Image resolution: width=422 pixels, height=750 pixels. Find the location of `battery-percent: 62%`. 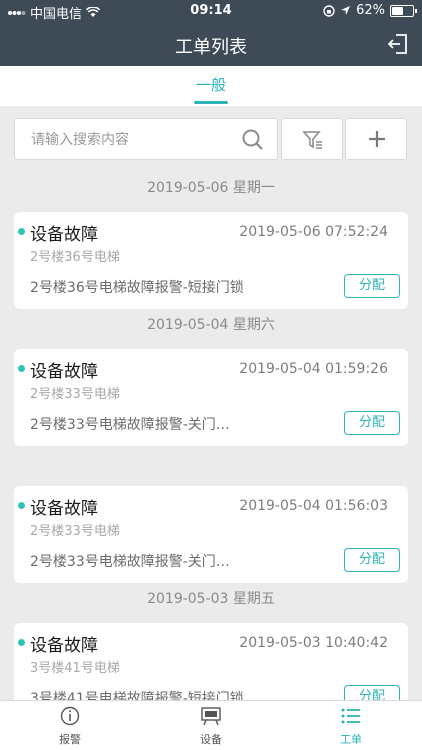

battery-percent: 62% is located at coordinates (370, 10).